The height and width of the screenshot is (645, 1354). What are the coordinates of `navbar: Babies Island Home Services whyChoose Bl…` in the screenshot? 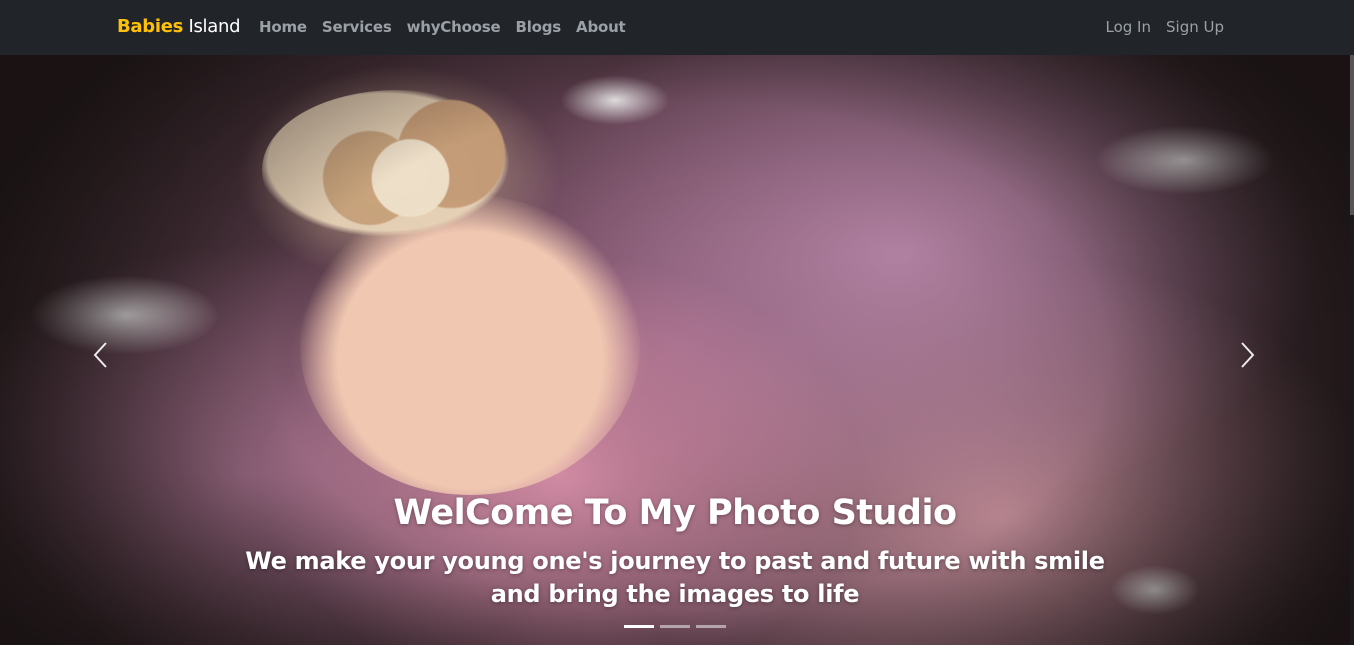 It's located at (677, 27).